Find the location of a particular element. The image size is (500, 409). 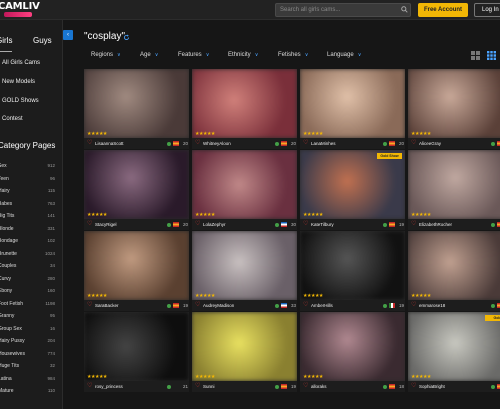

sidebar-category-item: Couples 34 is located at coordinates (27, 266).